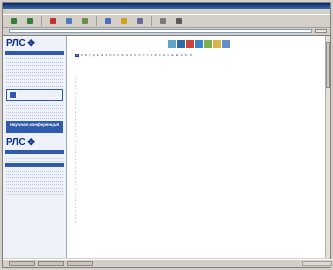 This screenshot has height=270, width=333. Describe the element at coordinates (34, 71) in the screenshot. I see `sidebar-list` at that location.